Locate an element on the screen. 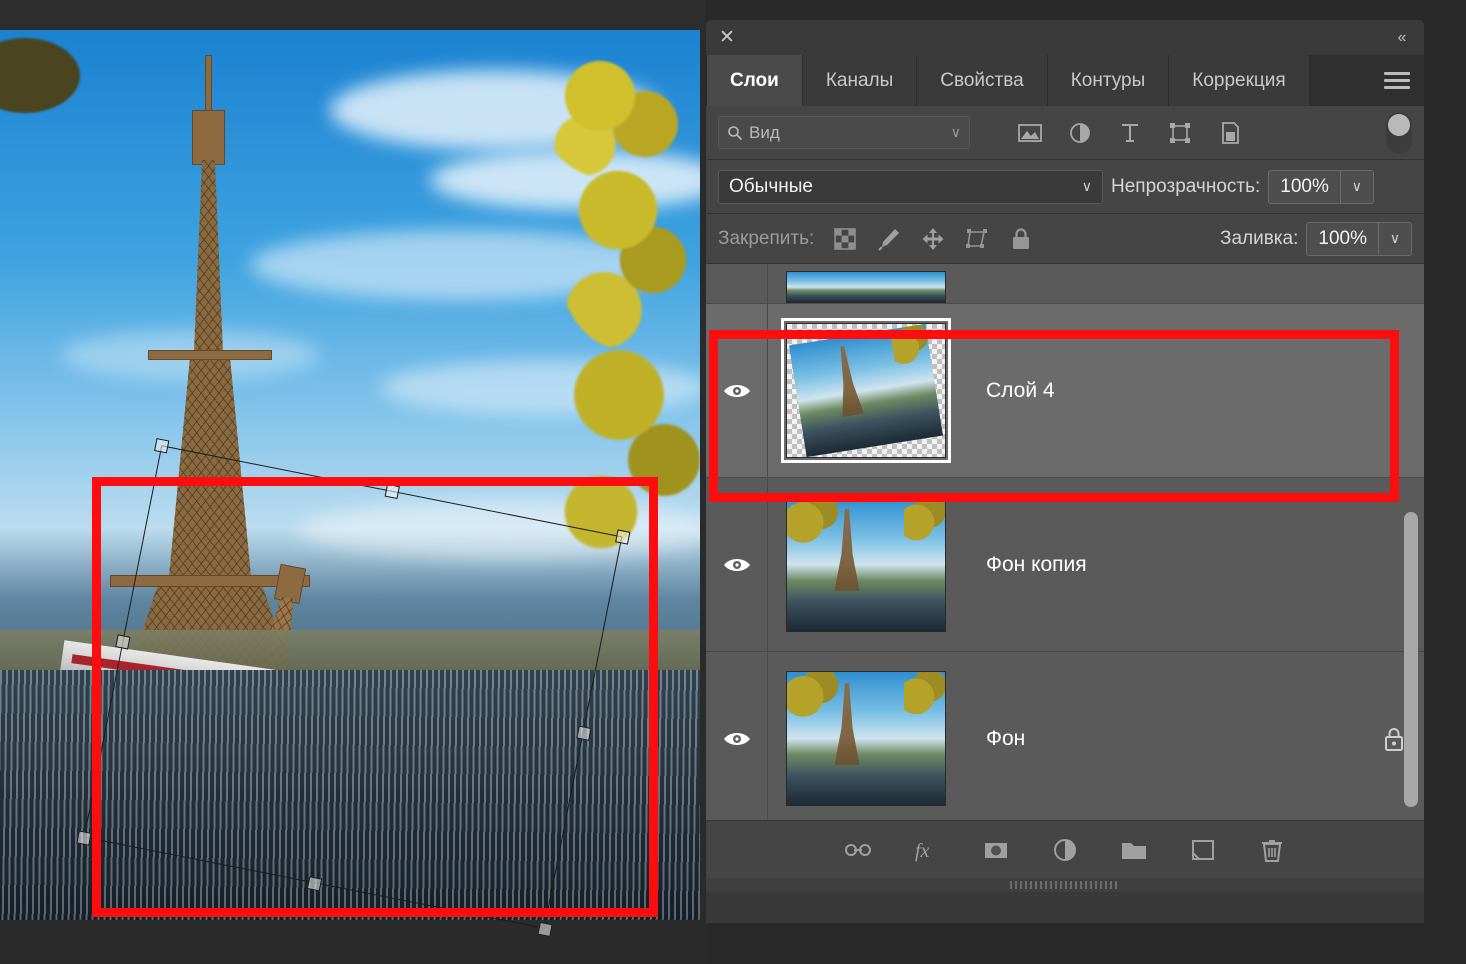 This screenshot has height=964, width=1466. layer-filter-value: Вид is located at coordinates (764, 132).